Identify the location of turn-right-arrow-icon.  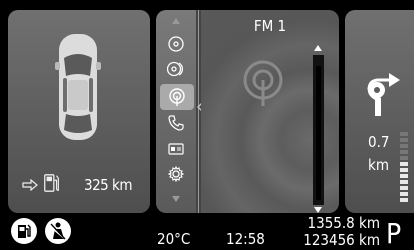
(383, 94).